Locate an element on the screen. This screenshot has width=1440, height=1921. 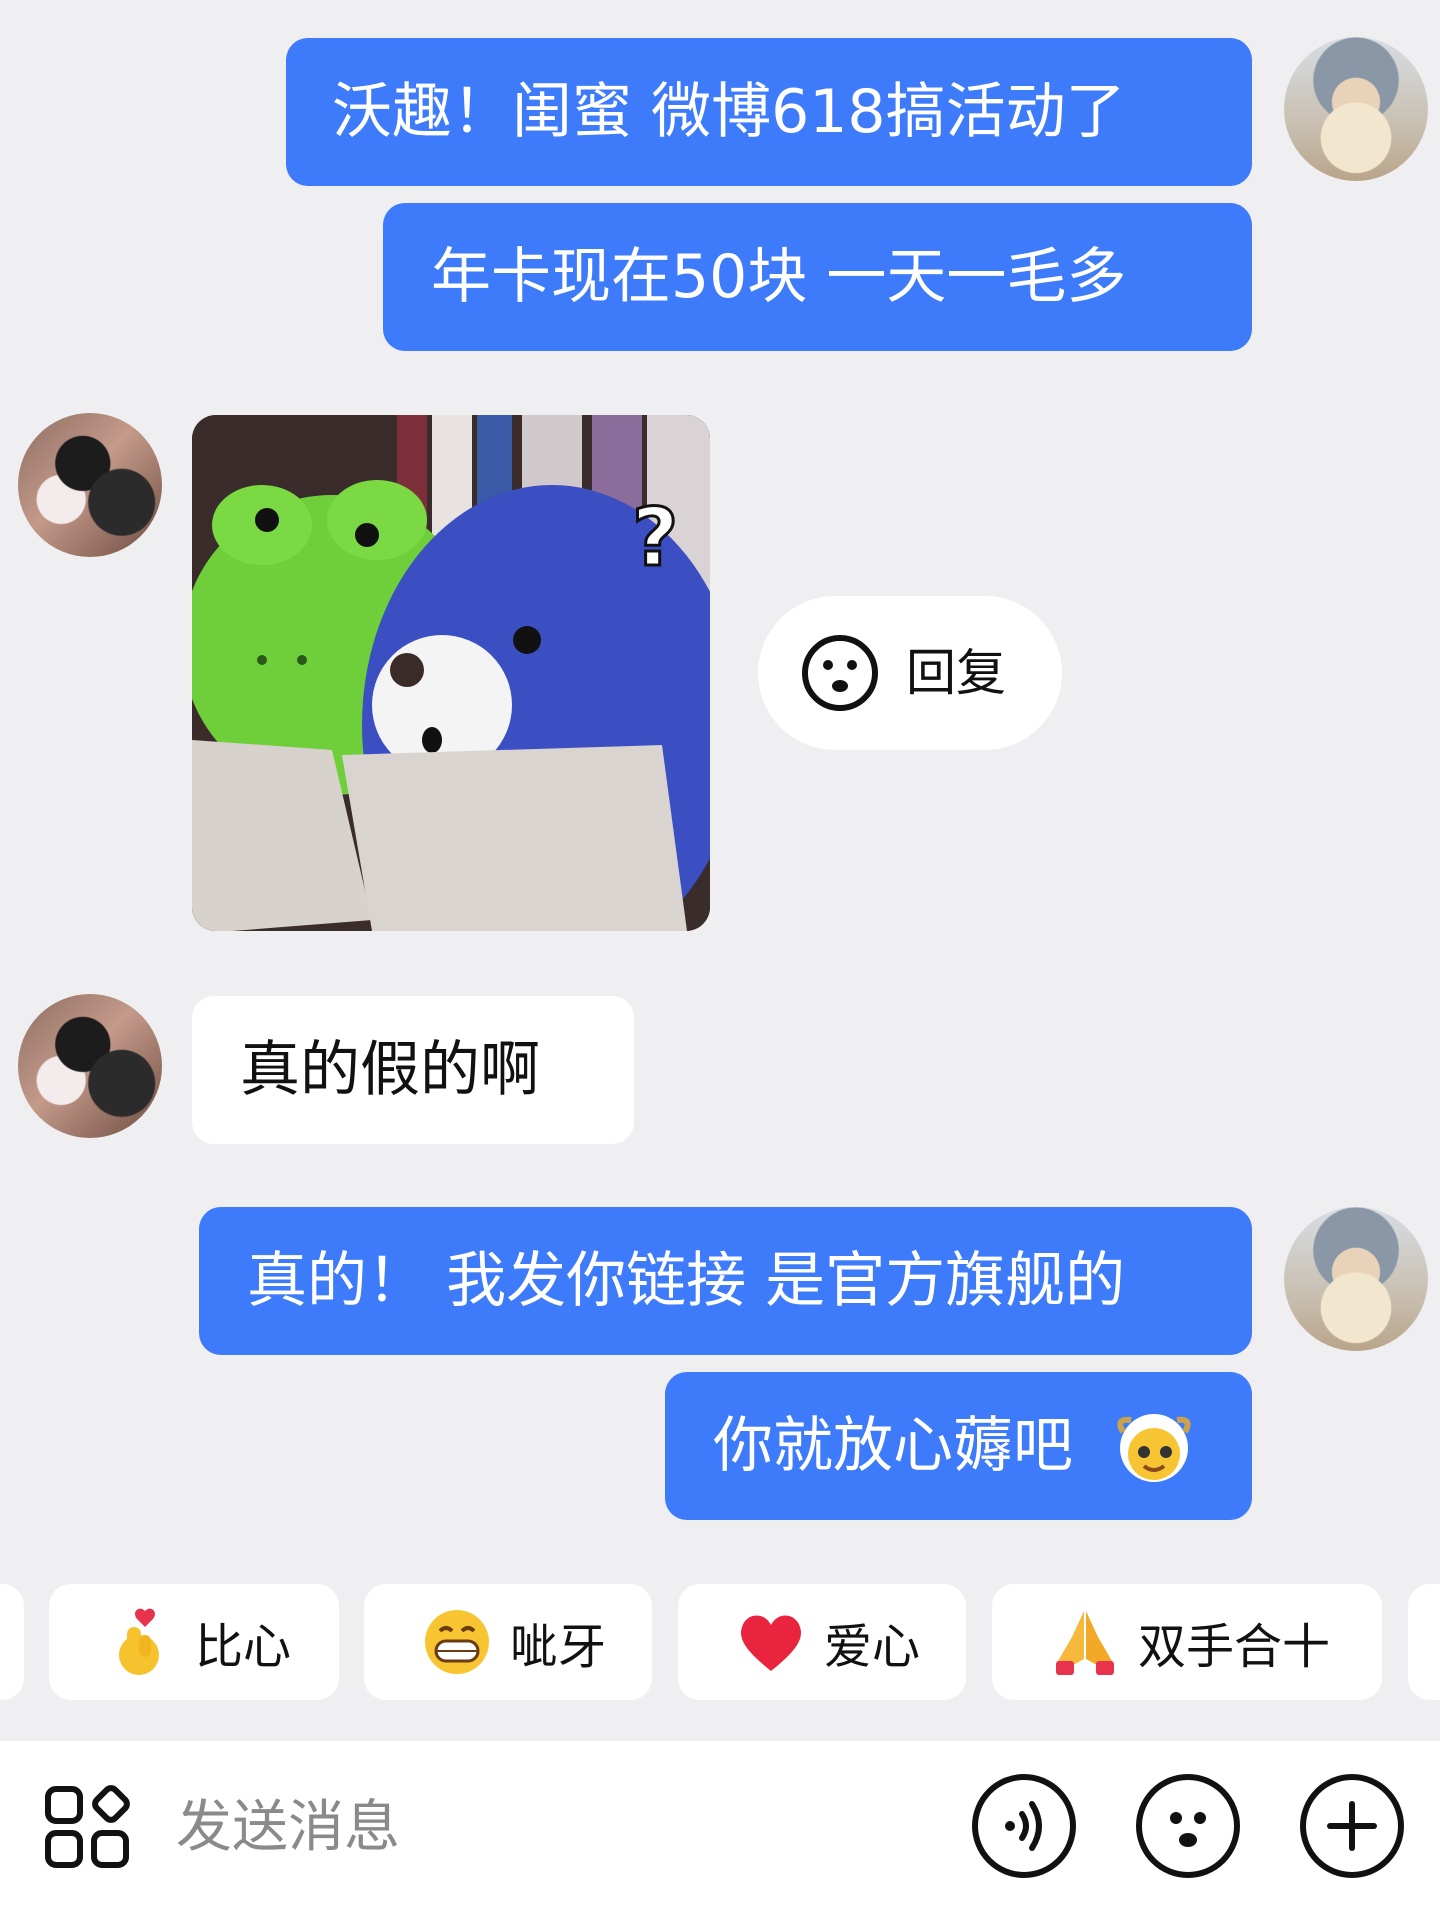
message-bubble-outgoing: 年卡现在50块 一天一毛多 is located at coordinates (817, 277).